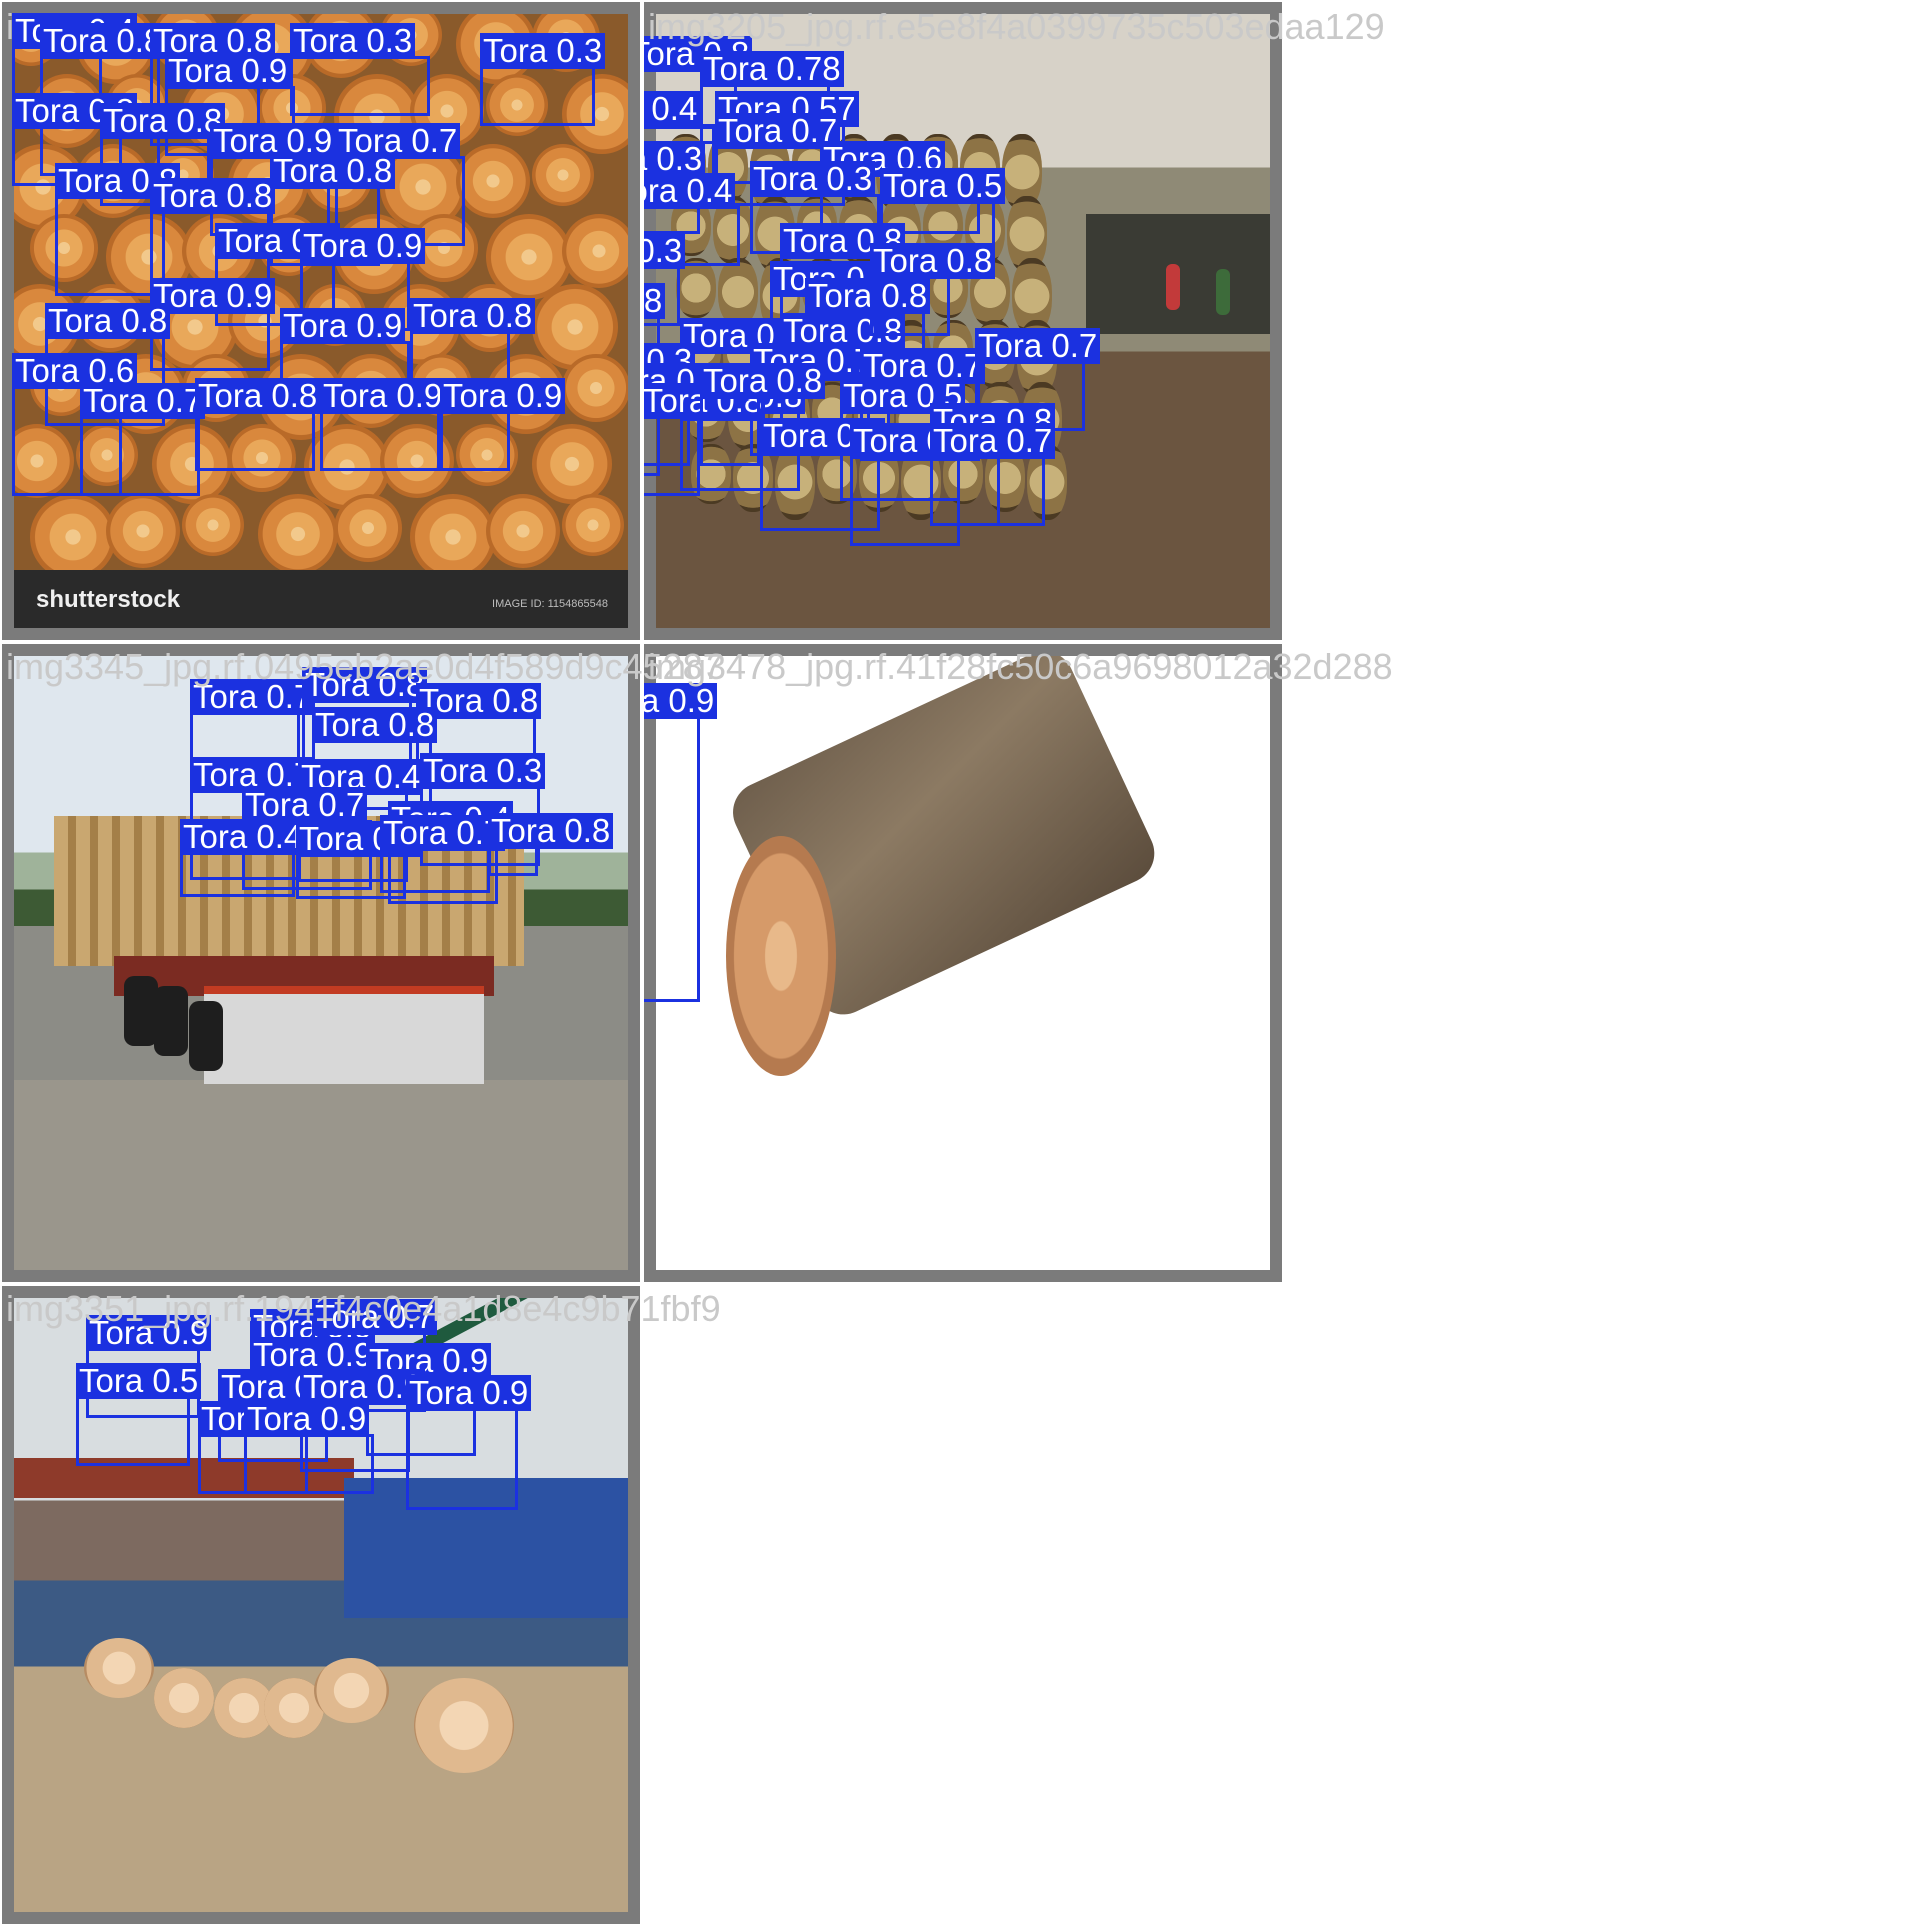 The height and width of the screenshot is (1924, 1920). What do you see at coordinates (738, 292) in the screenshot?
I see `yard-log-end` at bounding box center [738, 292].